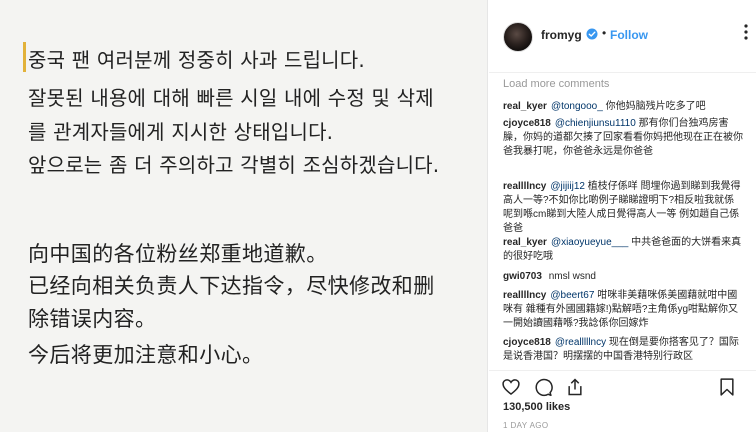  Describe the element at coordinates (526, 425) in the screenshot. I see `post-timestamp: 1 DAY AGO` at that location.